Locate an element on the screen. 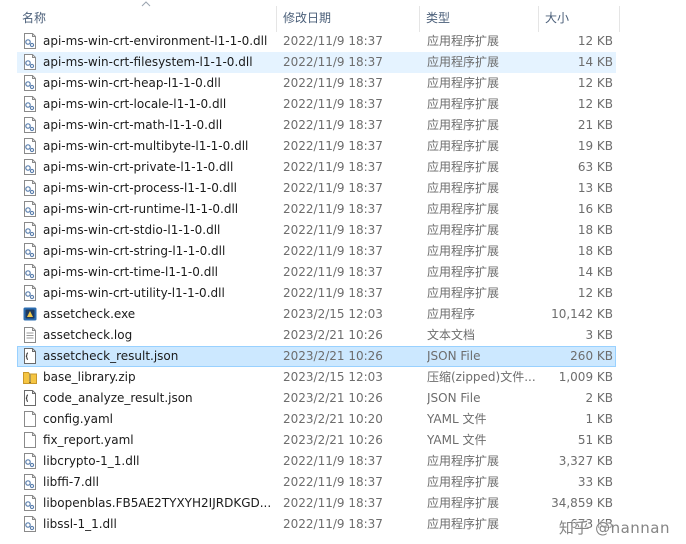 The image size is (686, 544). file-name: api-ms-win-crt-filesystem-l1-1-0.dll is located at coordinates (148, 62).